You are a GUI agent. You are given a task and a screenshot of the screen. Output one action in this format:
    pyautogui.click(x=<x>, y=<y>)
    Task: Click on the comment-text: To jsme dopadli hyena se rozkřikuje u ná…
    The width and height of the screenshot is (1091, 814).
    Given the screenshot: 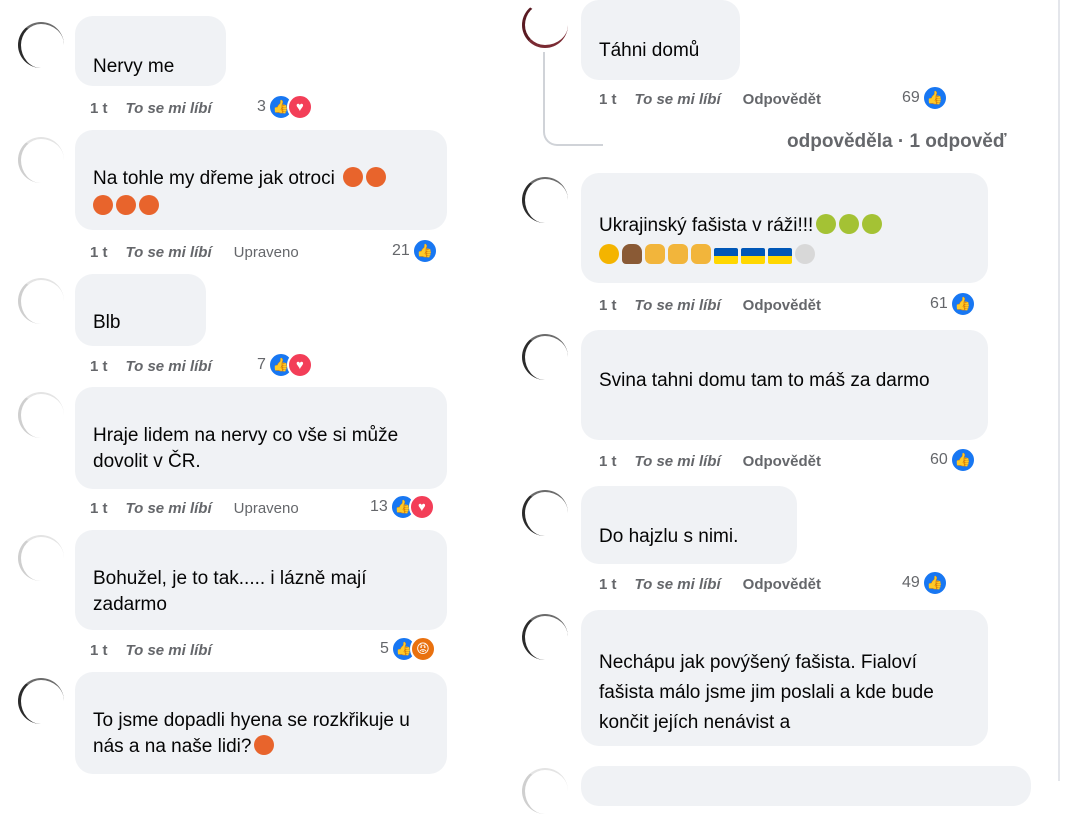 What is the action you would take?
    pyautogui.click(x=251, y=733)
    